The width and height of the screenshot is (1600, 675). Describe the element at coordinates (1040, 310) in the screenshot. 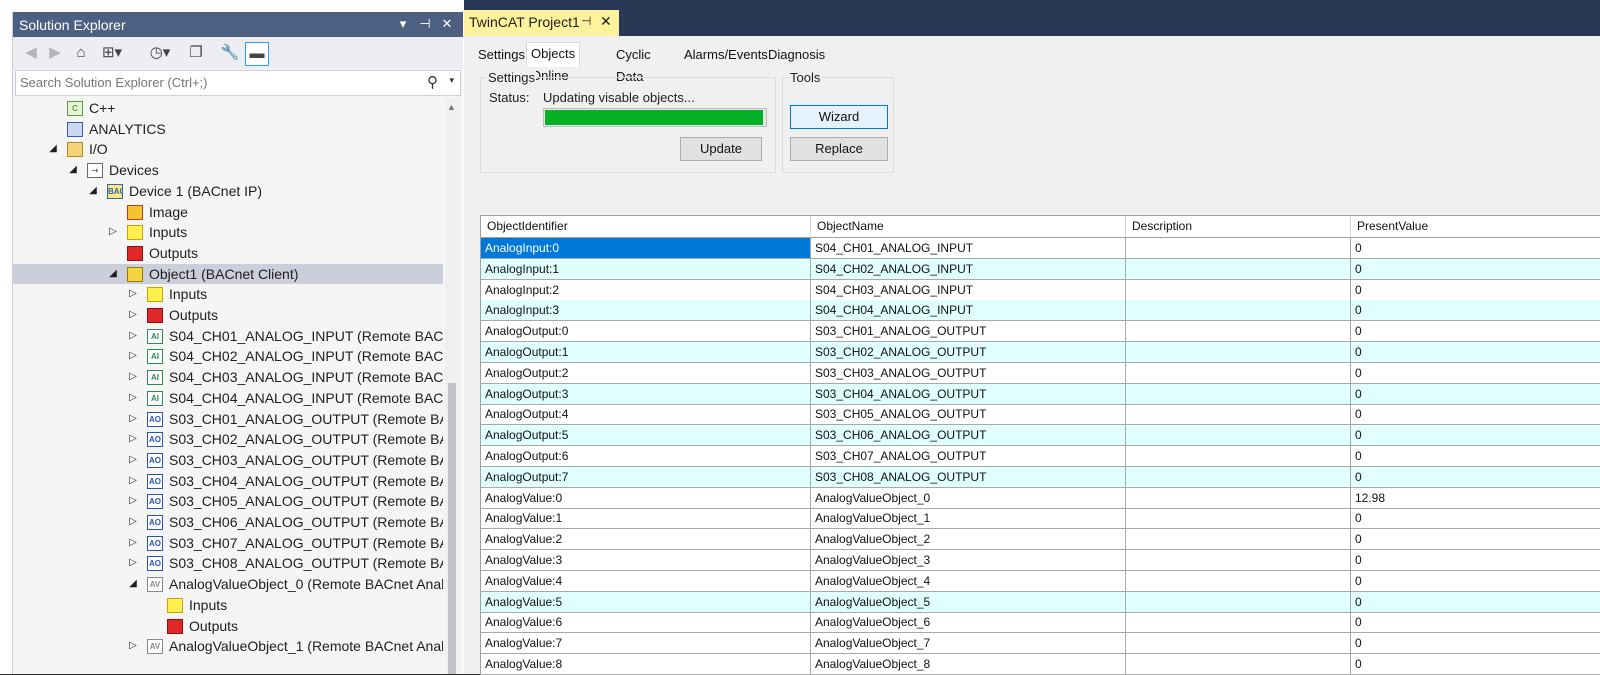

I see `table-row: AnalogInput:3S04_CH04_ANALOG_INPUT0` at that location.